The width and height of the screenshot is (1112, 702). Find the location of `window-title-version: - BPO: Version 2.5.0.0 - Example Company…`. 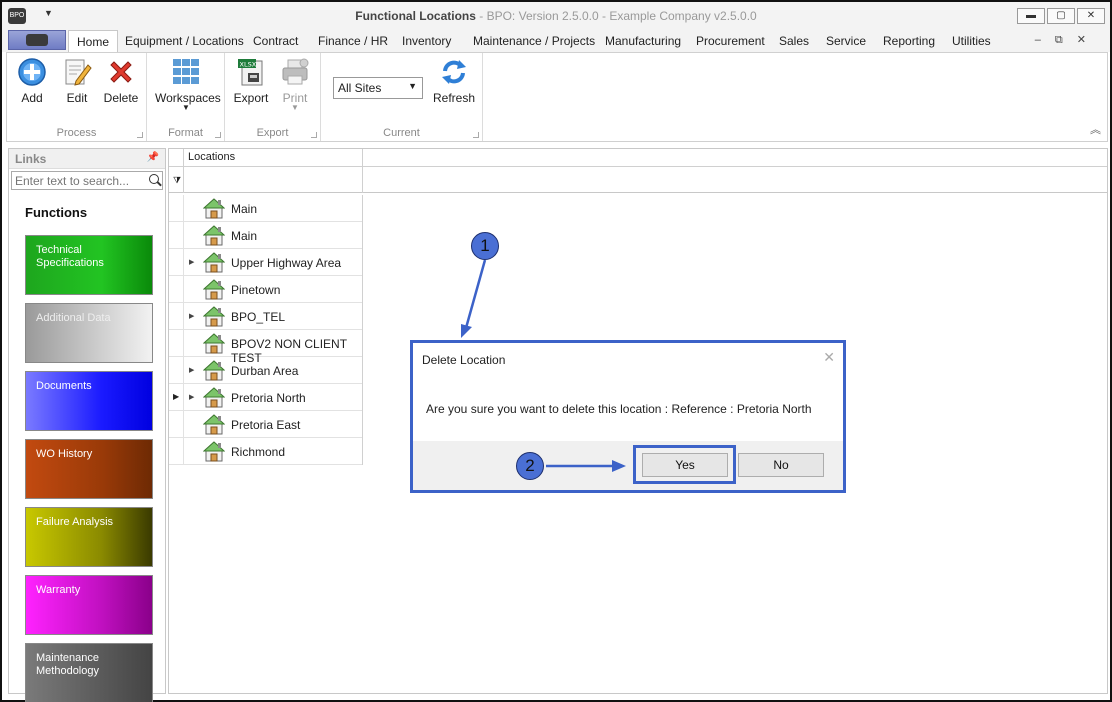

window-title-version: - BPO: Version 2.5.0.0 - Example Company… is located at coordinates (616, 16).